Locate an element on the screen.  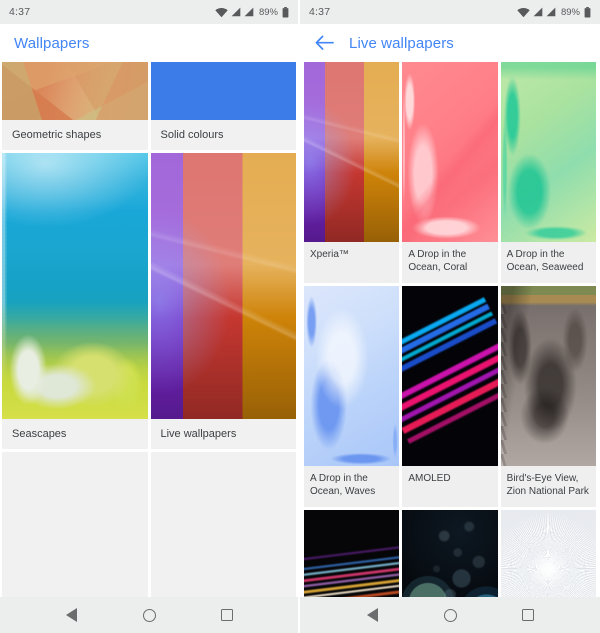
category-card-geometric-shapes: Geometric shapes is located at coordinates (75, 106).